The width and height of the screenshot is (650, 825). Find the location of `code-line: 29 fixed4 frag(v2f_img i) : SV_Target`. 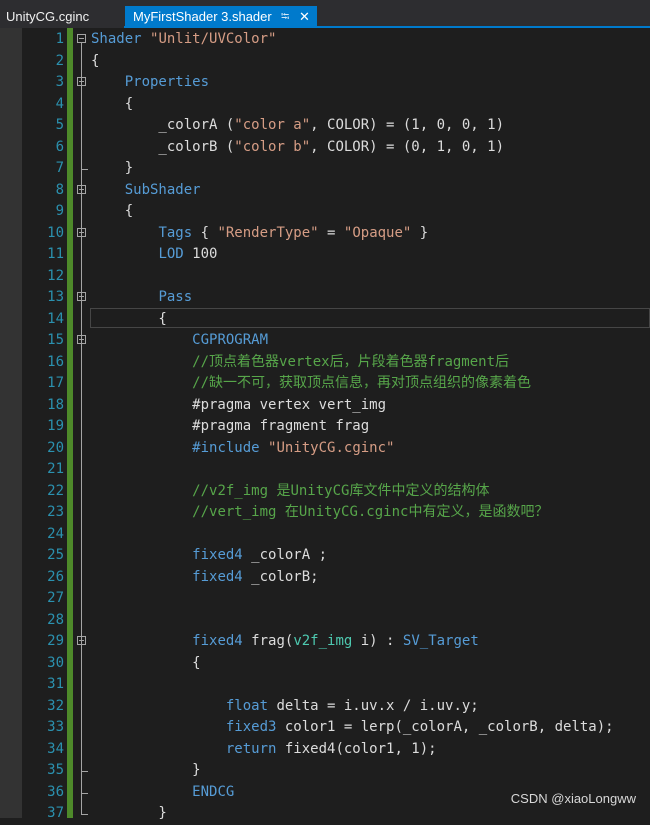

code-line: 29 fixed4 frag(v2f_img i) : SV_Target is located at coordinates (325, 642).